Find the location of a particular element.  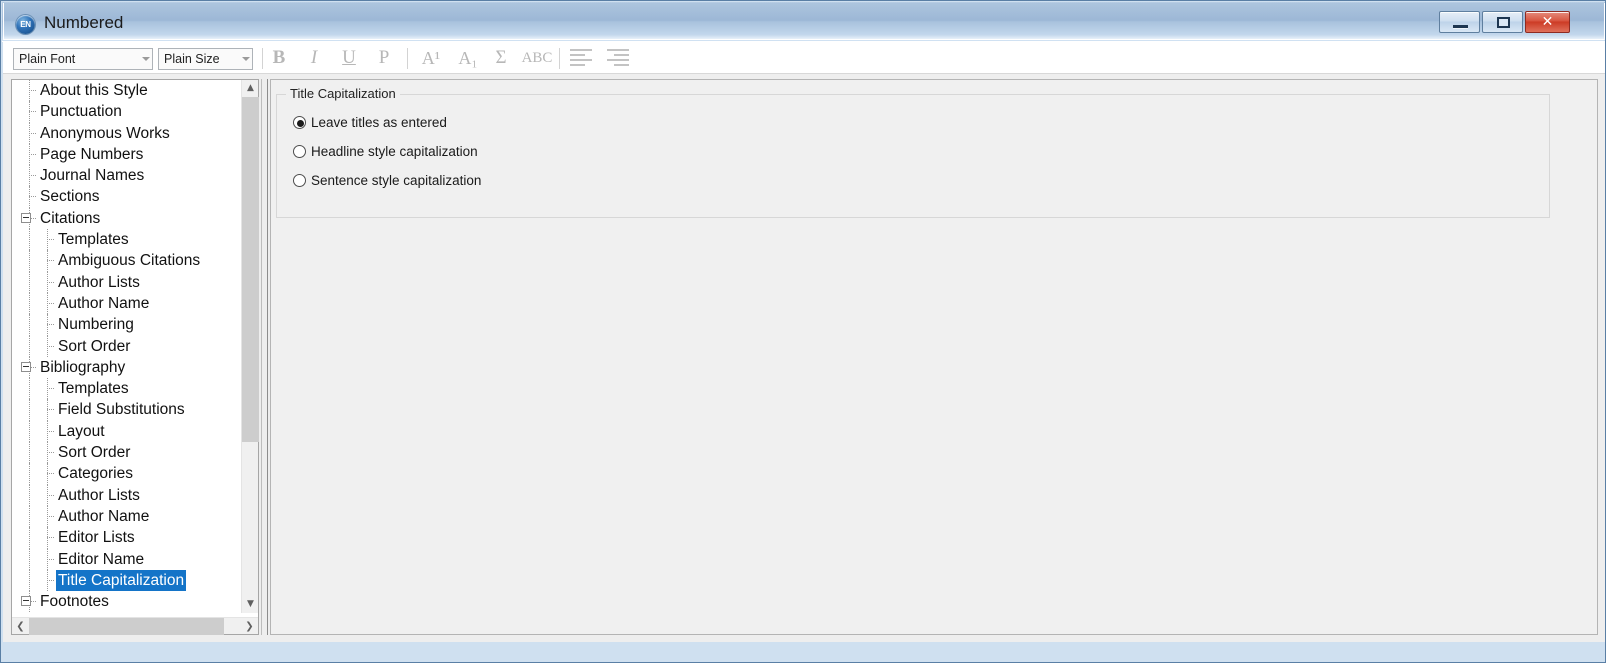

horizontal-scroll-thumb is located at coordinates (126, 626).